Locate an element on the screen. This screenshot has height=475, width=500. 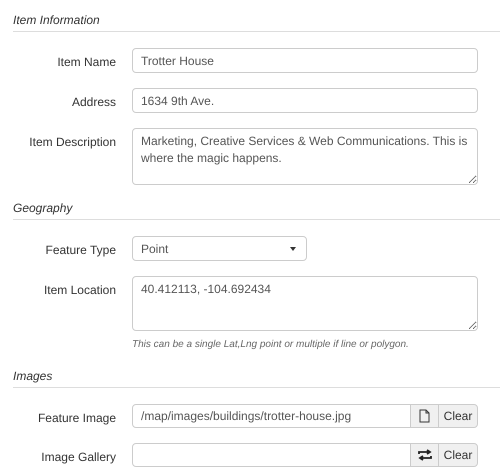
path-field: /map/images/buildings/trotter-house.jpg is located at coordinates (271, 416).